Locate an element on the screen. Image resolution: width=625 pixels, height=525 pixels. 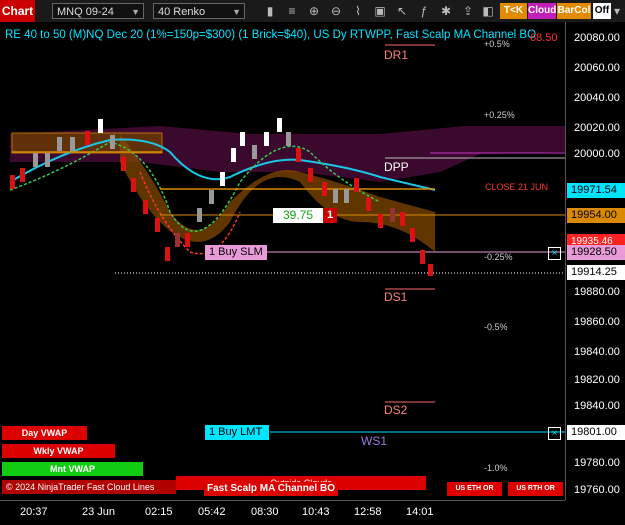
day-vwap-button: Day VWAP is located at coordinates (44, 433).